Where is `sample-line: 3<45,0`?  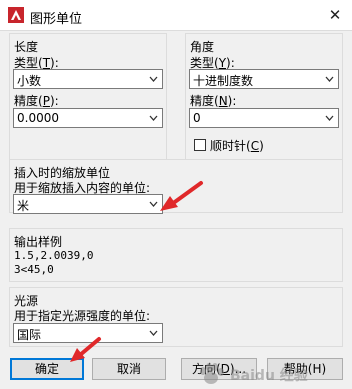
sample-line: 3<45,0 is located at coordinates (34, 269).